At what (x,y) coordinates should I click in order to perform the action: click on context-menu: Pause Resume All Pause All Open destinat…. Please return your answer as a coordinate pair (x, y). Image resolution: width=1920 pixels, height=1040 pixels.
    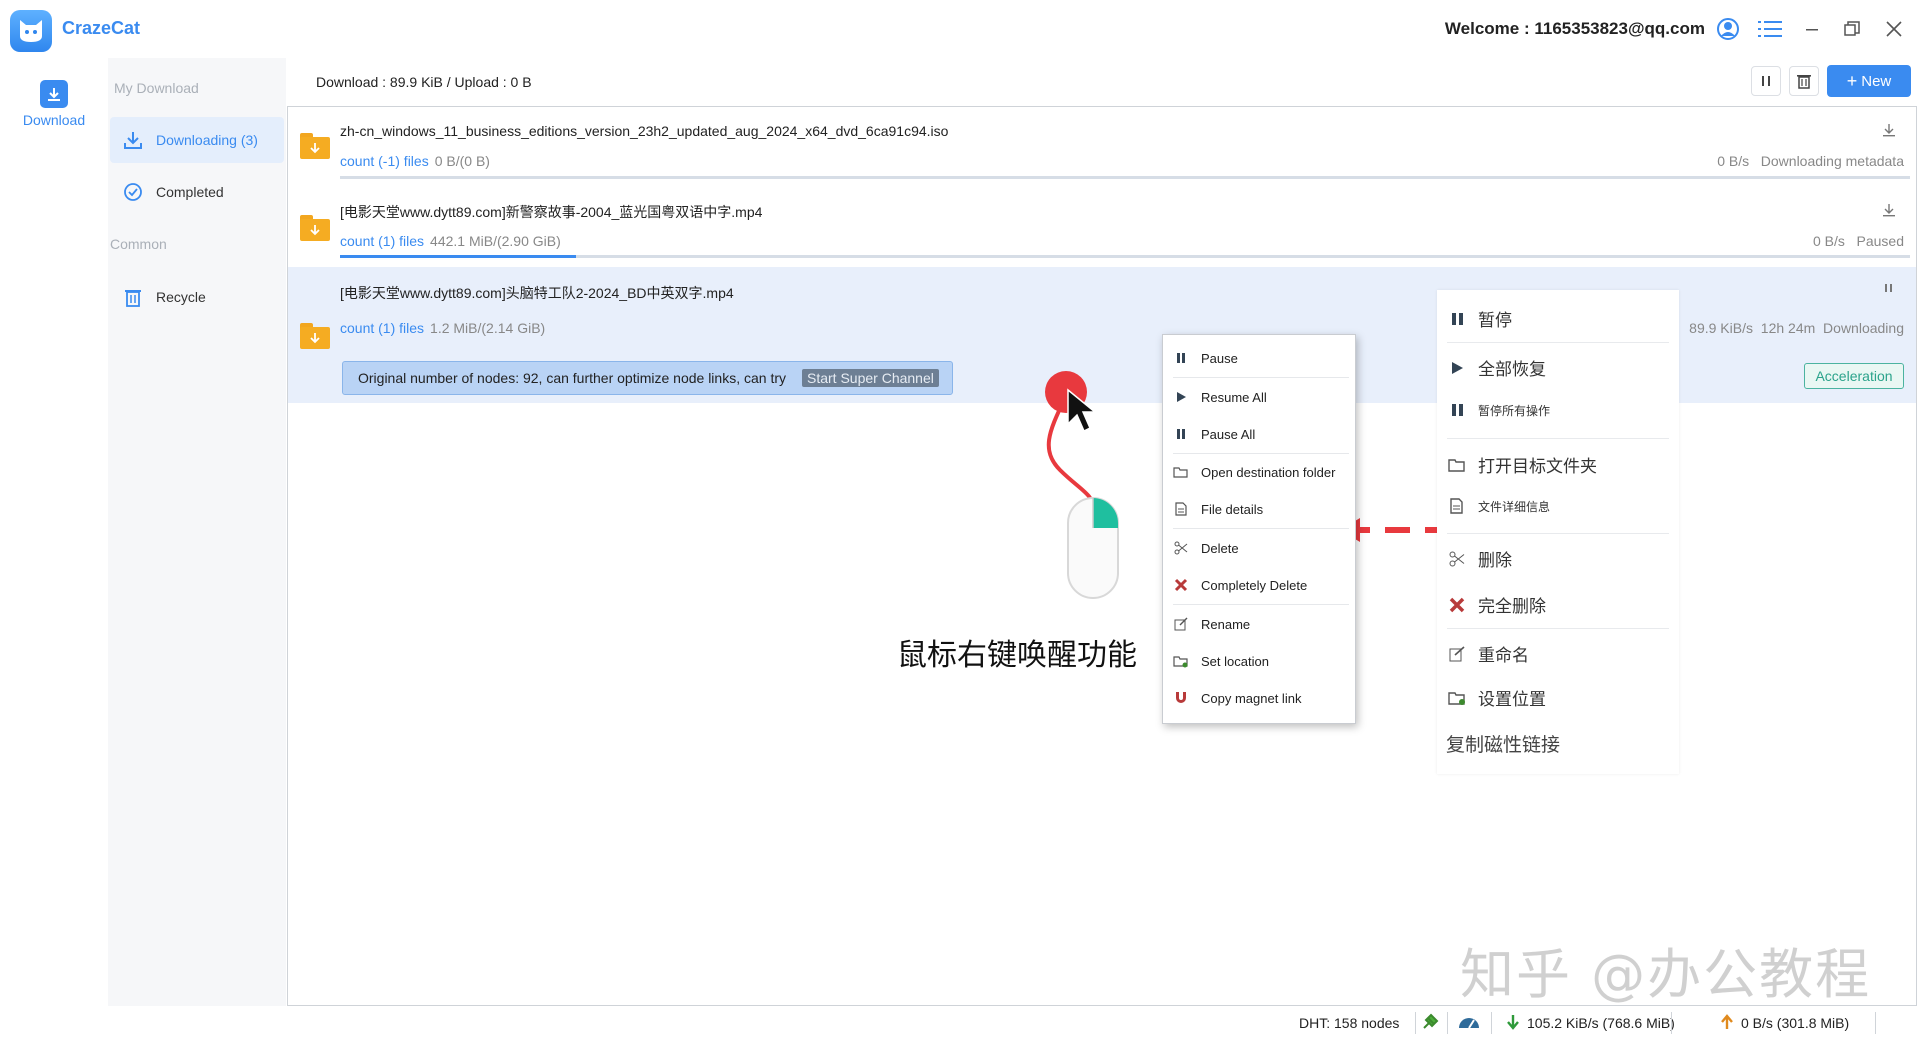
    Looking at the image, I should click on (1259, 529).